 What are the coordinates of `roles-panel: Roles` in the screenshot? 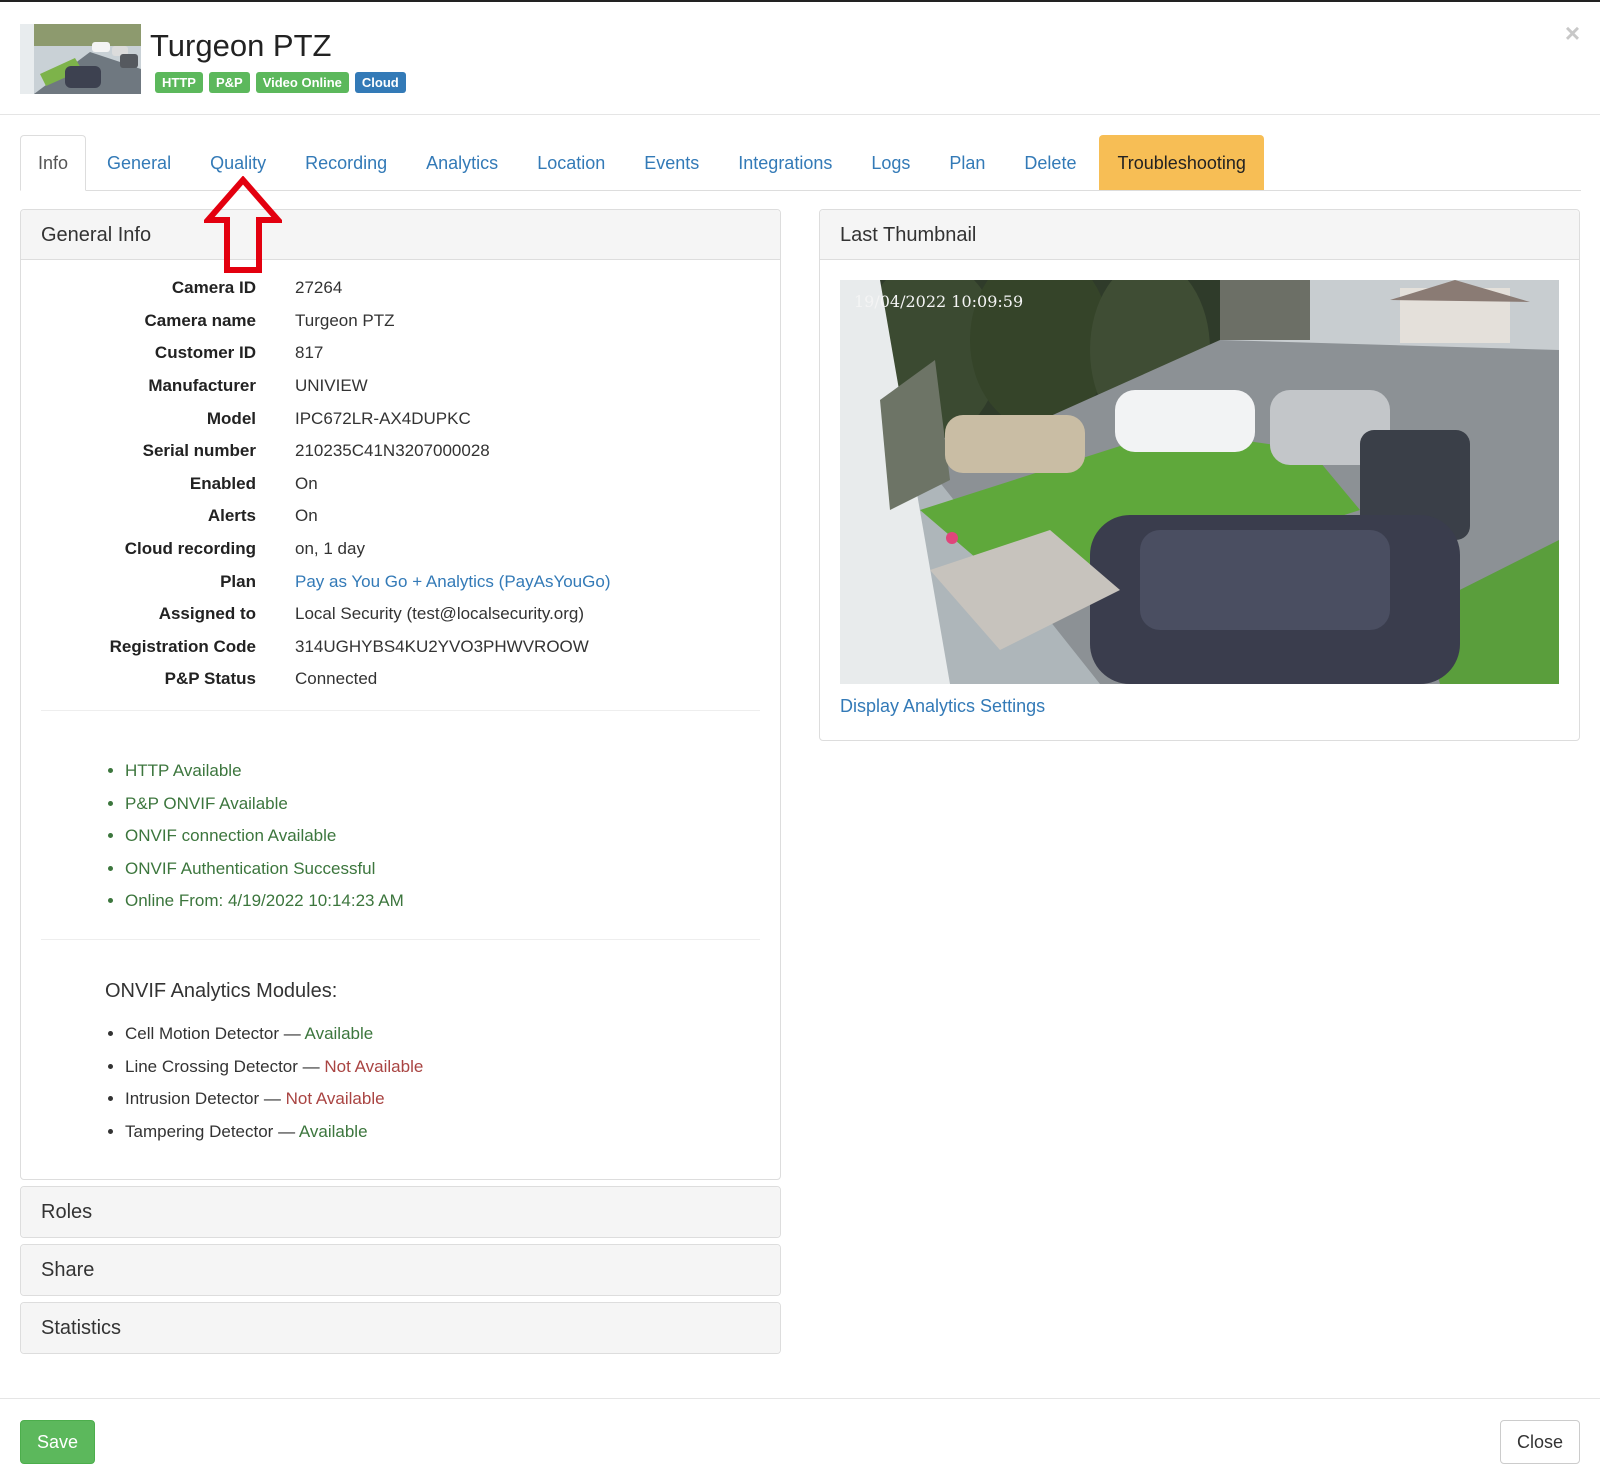 It's located at (400, 1212).